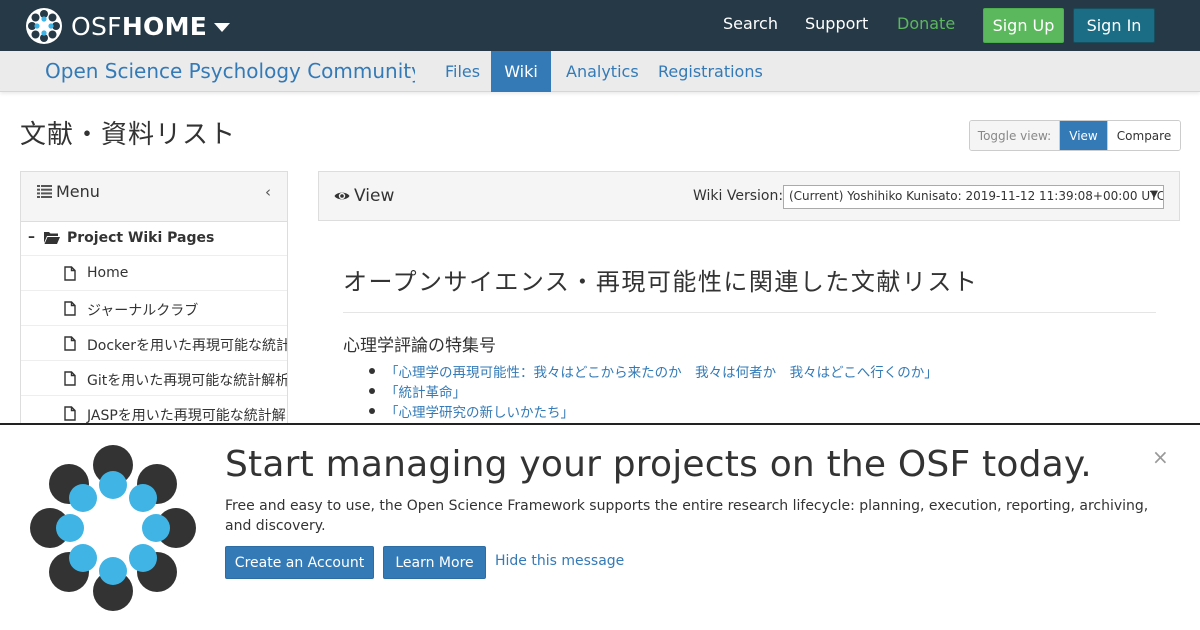 Image resolution: width=1200 pixels, height=630 pixels. What do you see at coordinates (926, 23) in the screenshot?
I see `nav-donate-link: Donate` at bounding box center [926, 23].